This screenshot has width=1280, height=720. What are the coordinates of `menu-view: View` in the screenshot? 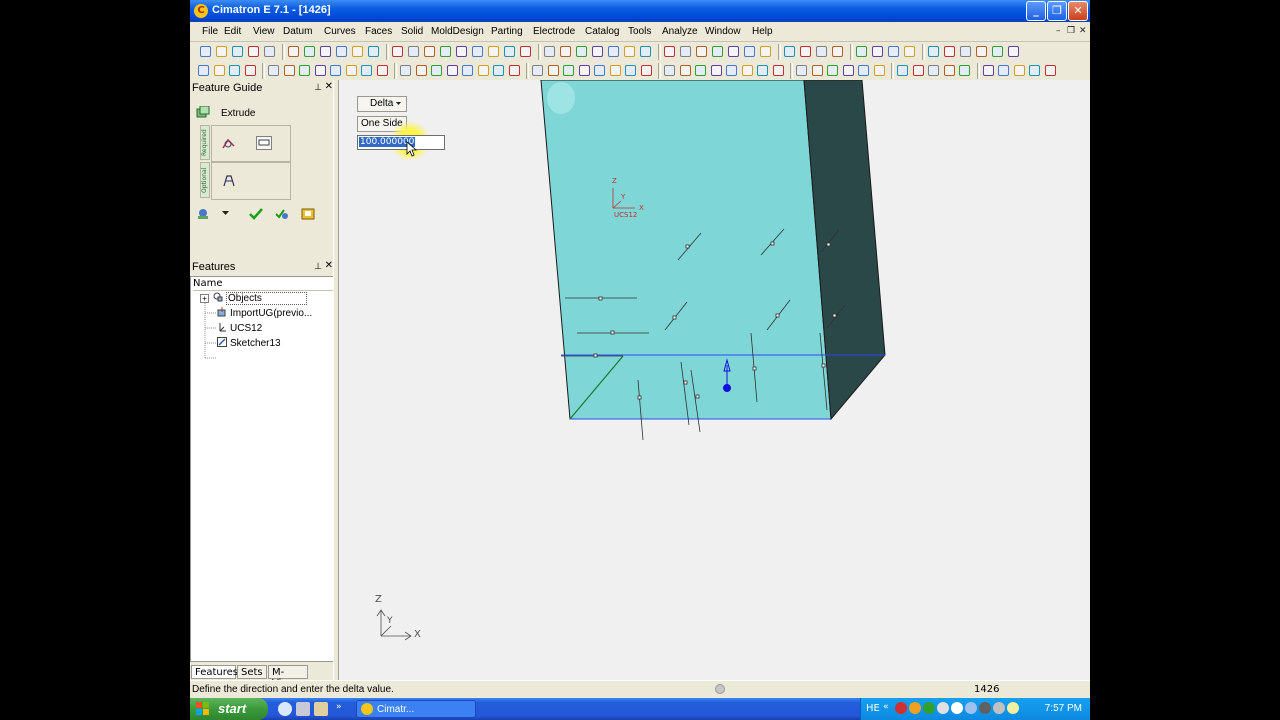 It's located at (264, 31).